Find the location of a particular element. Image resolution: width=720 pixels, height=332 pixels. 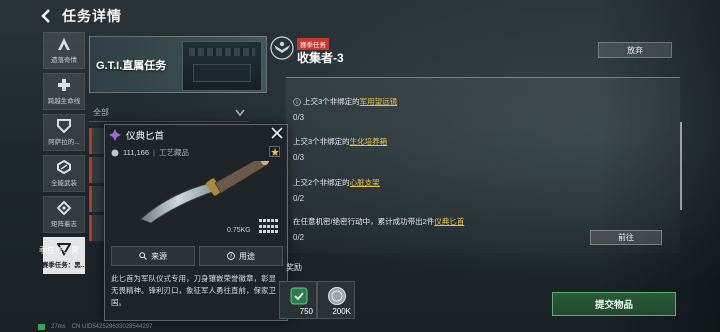

objective-text: 上交3个非绑定的 军用望远镜 is located at coordinates (483, 101).